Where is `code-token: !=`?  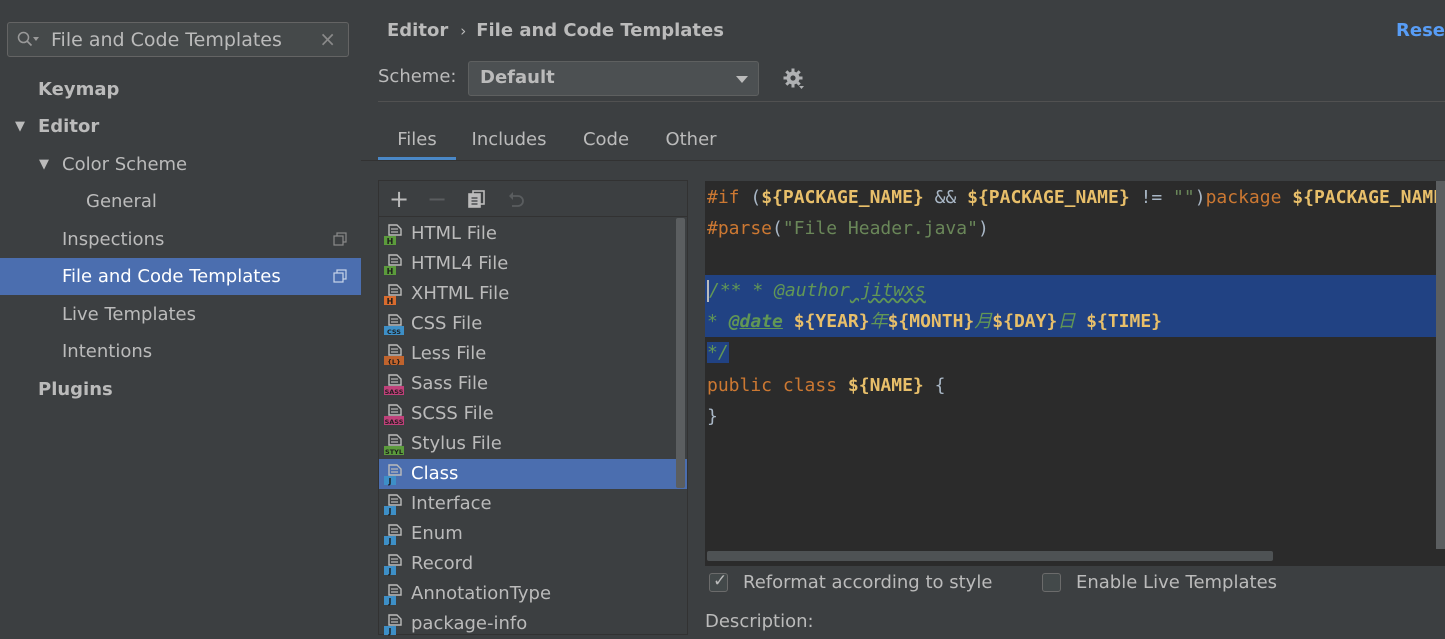
code-token: != is located at coordinates (1151, 197).